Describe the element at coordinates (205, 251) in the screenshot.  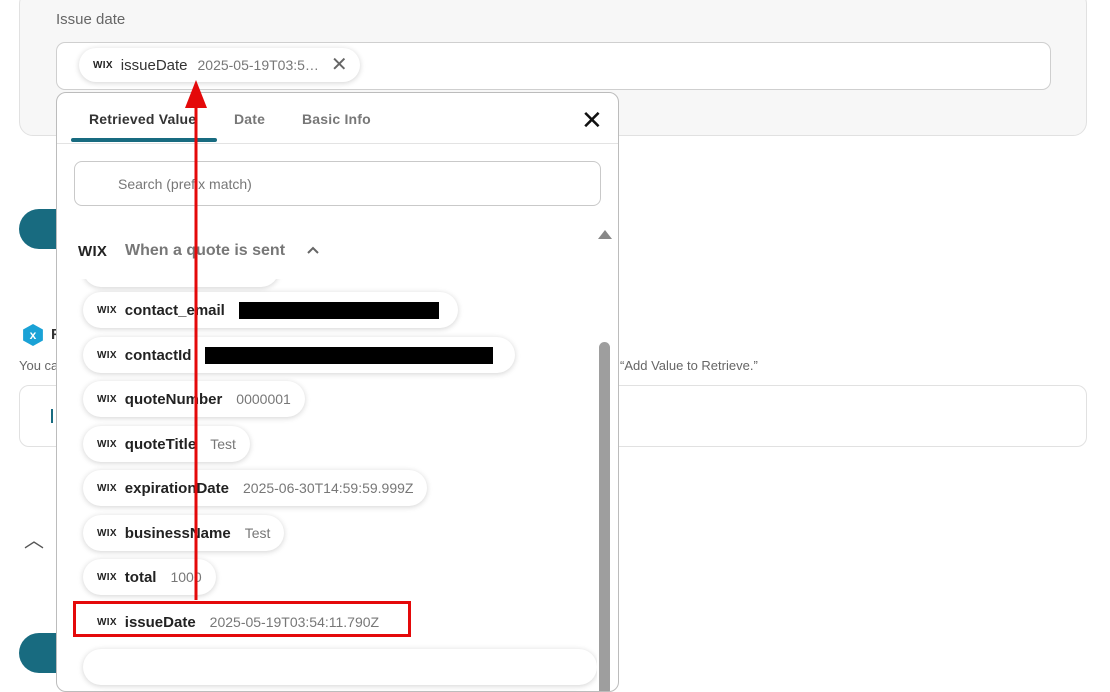
I see `group-title: When a quote is sent` at that location.